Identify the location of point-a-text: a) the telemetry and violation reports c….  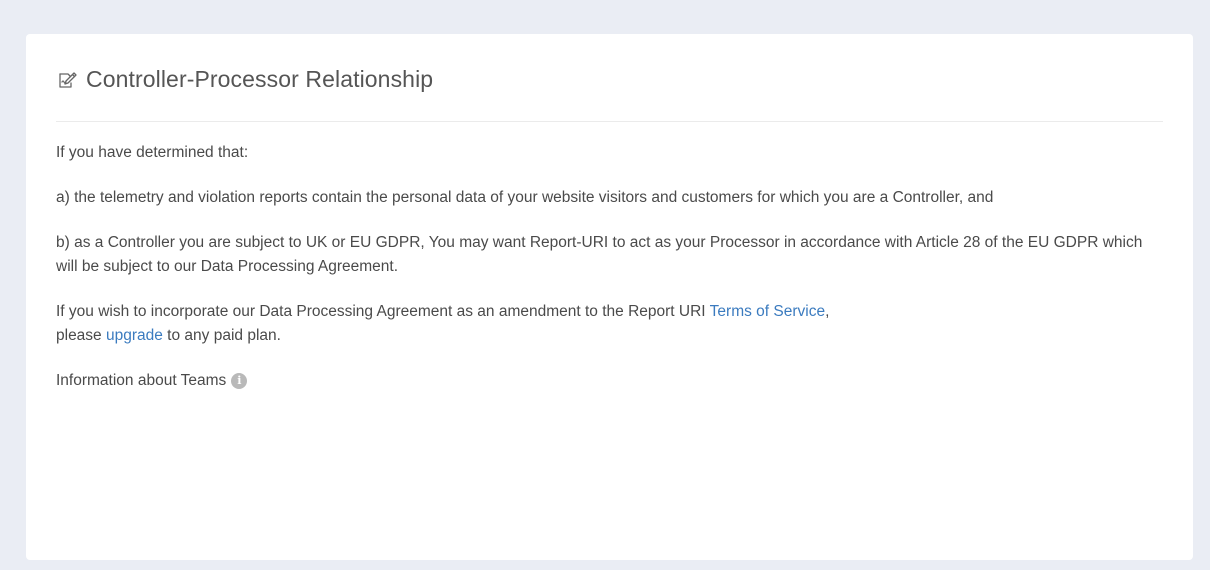
(525, 197).